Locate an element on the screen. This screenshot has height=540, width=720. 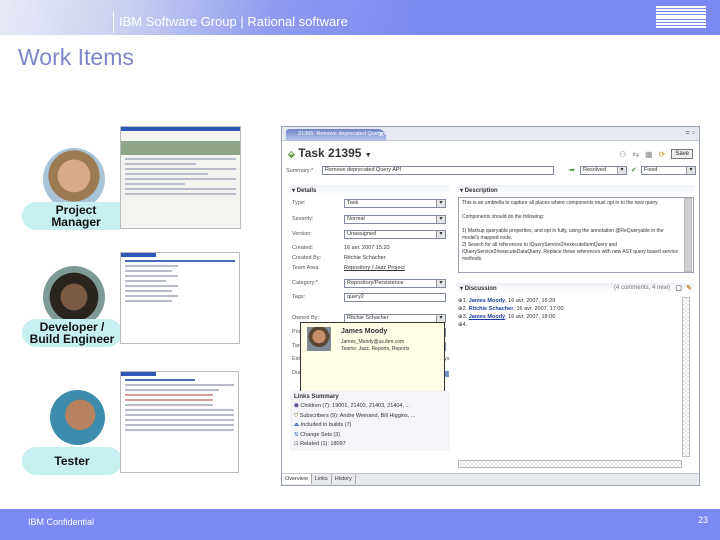
confidential-label: IBM Confidential is located at coordinates (61, 522).